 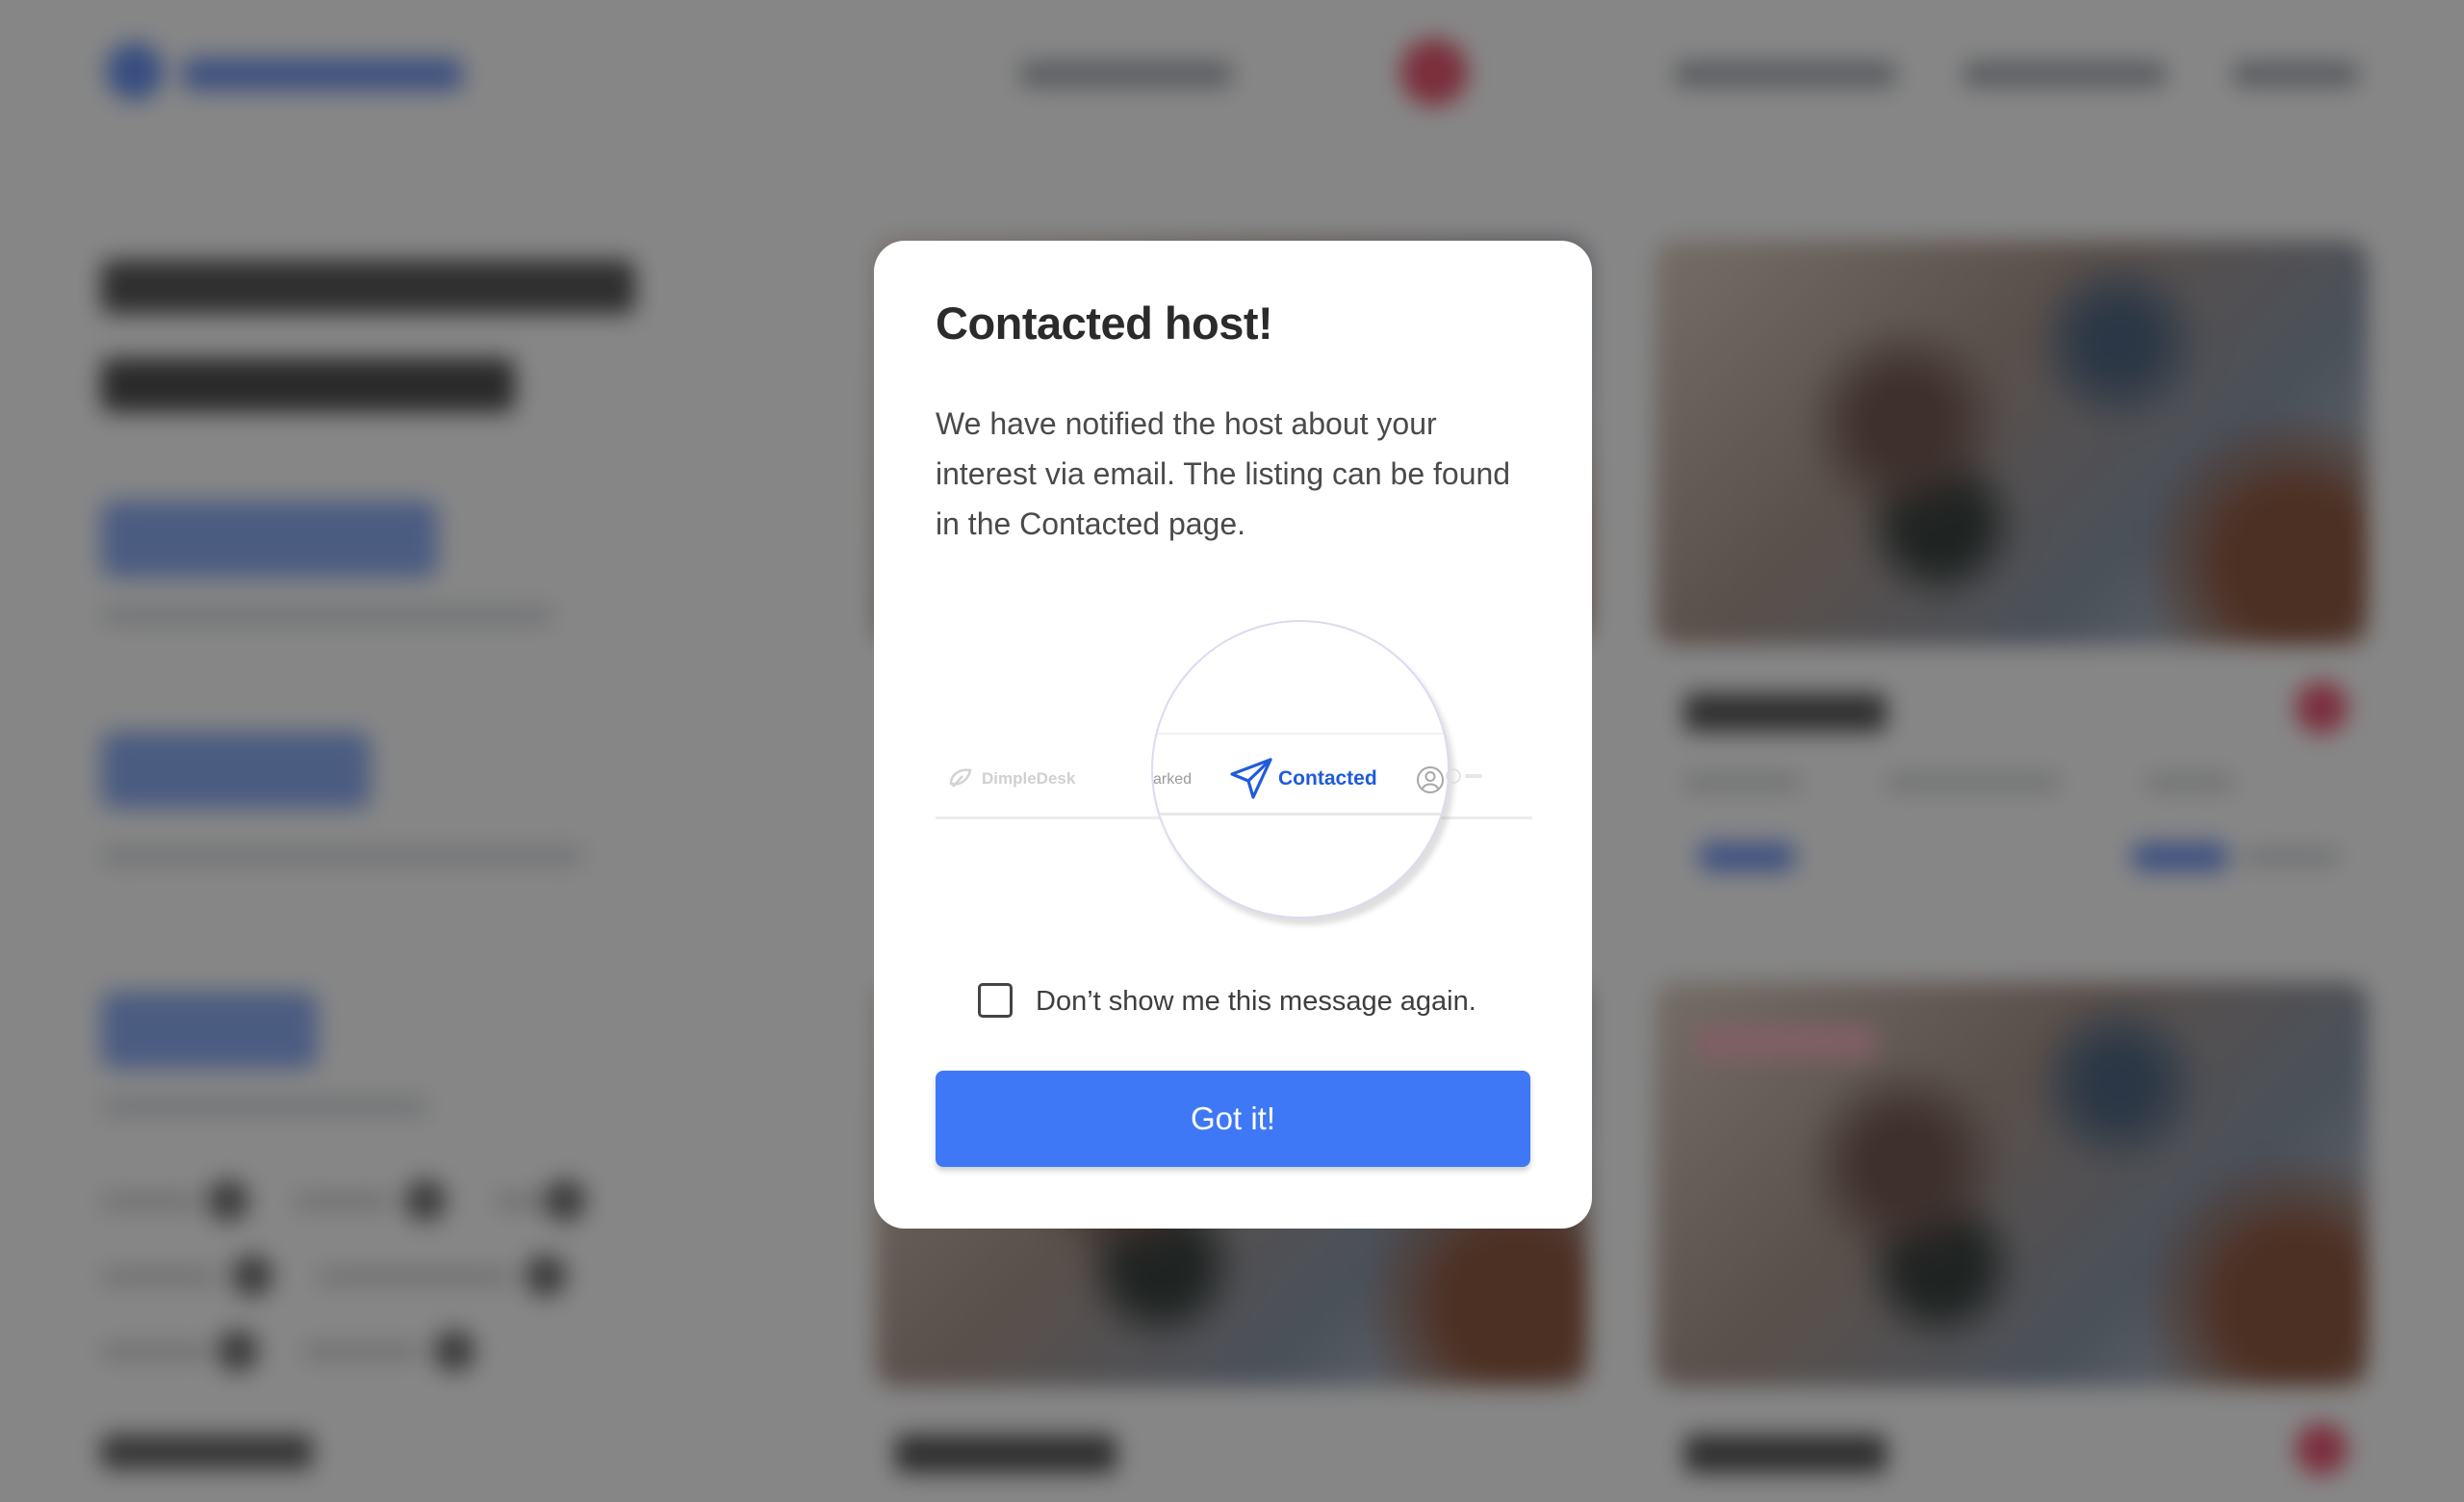 What do you see at coordinates (1104, 323) in the screenshot?
I see `dialog-title: Contacted host!` at bounding box center [1104, 323].